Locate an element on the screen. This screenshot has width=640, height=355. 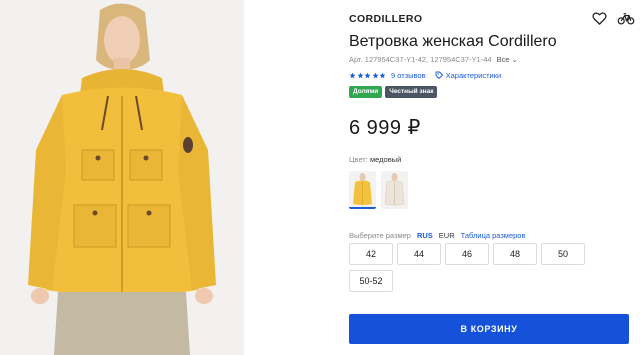
size-option-44: 44 is located at coordinates (419, 254).